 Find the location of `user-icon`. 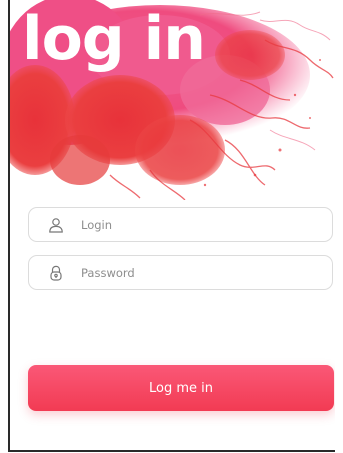

user-icon is located at coordinates (56, 225).